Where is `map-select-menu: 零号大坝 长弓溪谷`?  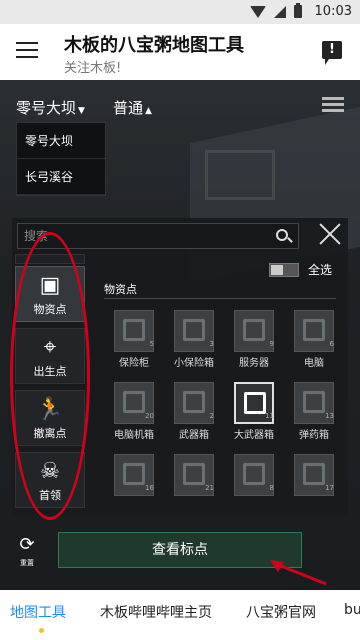 map-select-menu: 零号大坝 长弓溪谷 is located at coordinates (61, 159).